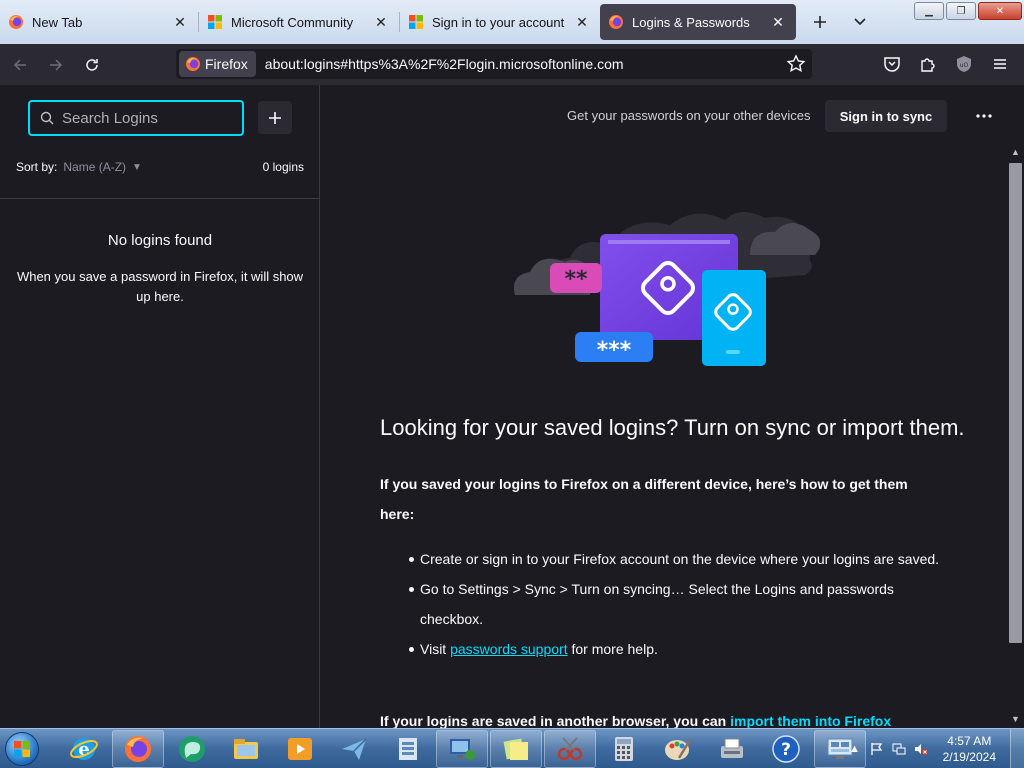 The width and height of the screenshot is (1024, 768). What do you see at coordinates (408, 749) in the screenshot?
I see `taskbar-archive` at bounding box center [408, 749].